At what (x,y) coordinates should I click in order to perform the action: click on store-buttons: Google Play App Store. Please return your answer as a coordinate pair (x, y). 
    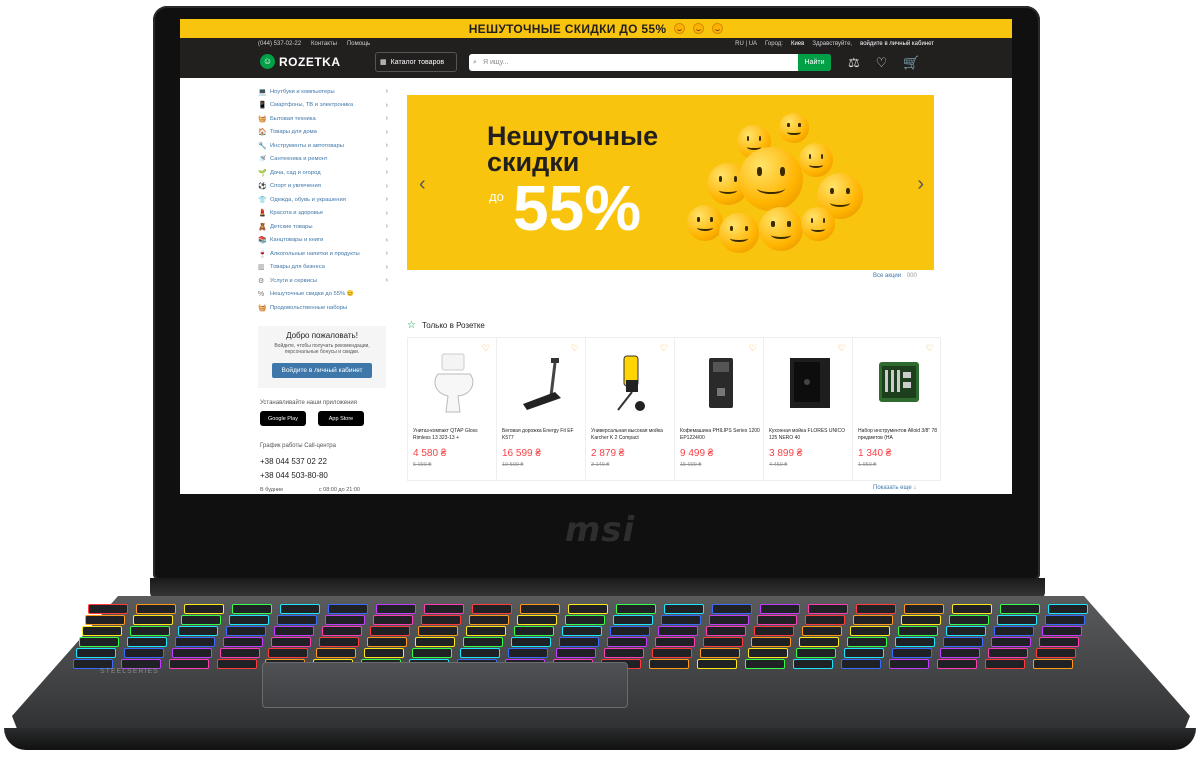
    Looking at the image, I should click on (312, 418).